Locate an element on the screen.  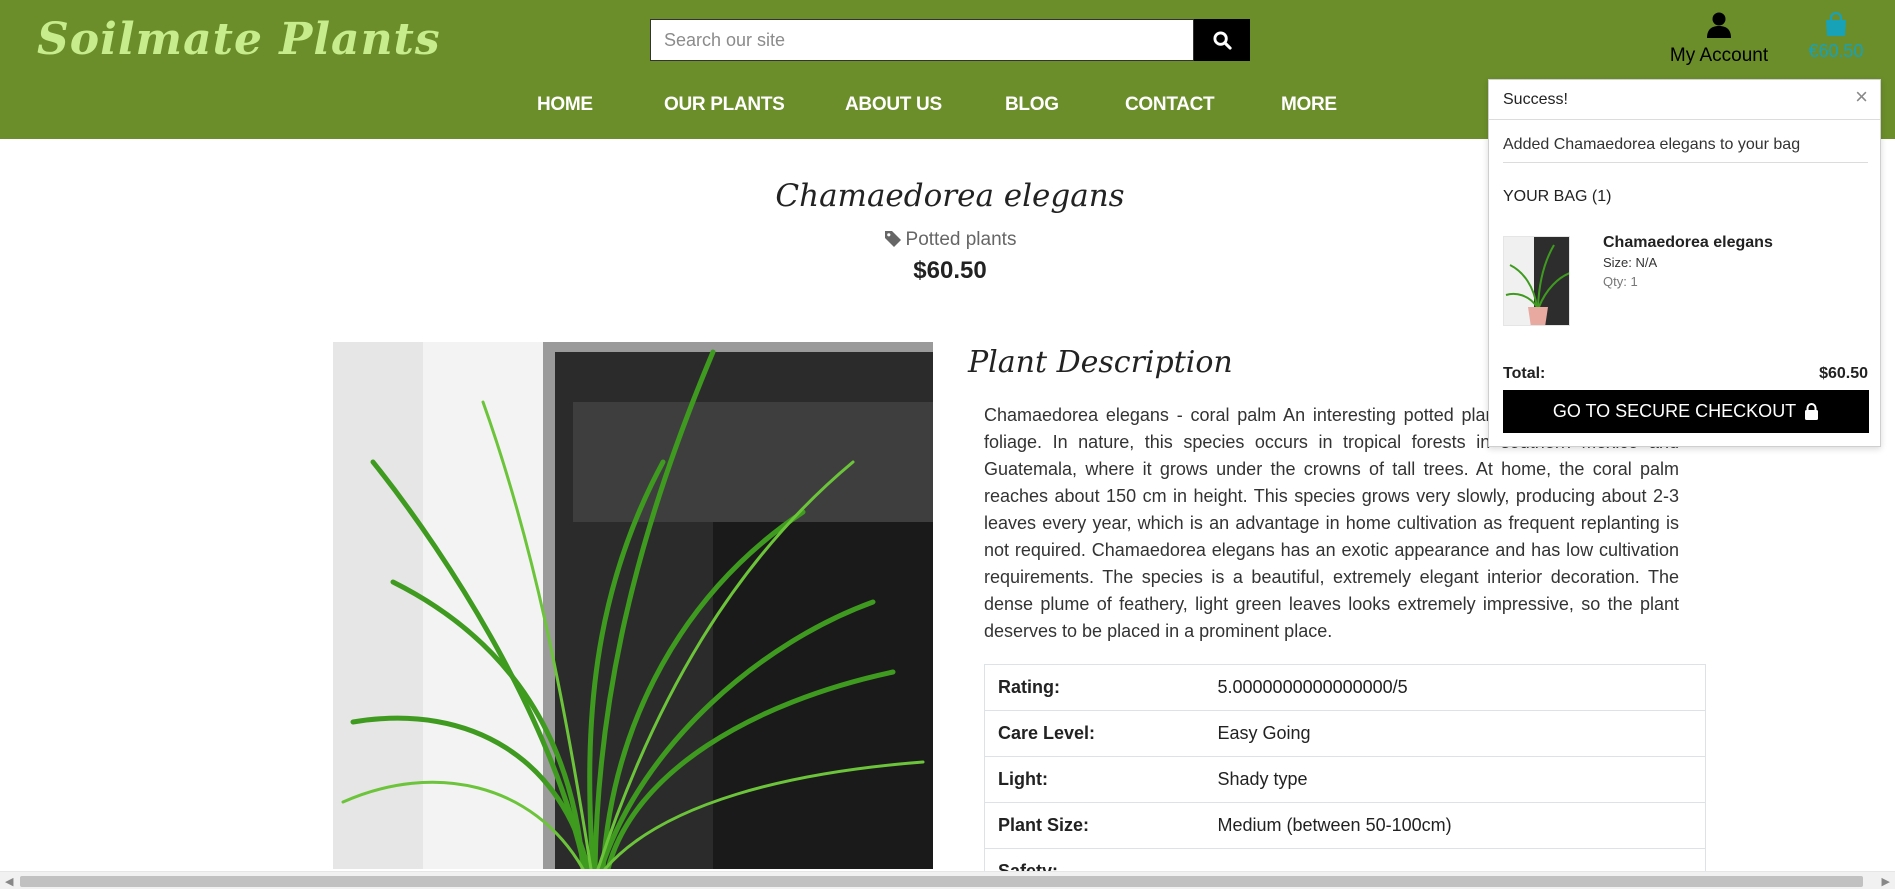
bag-item-size: Size: N/A is located at coordinates (1630, 262).